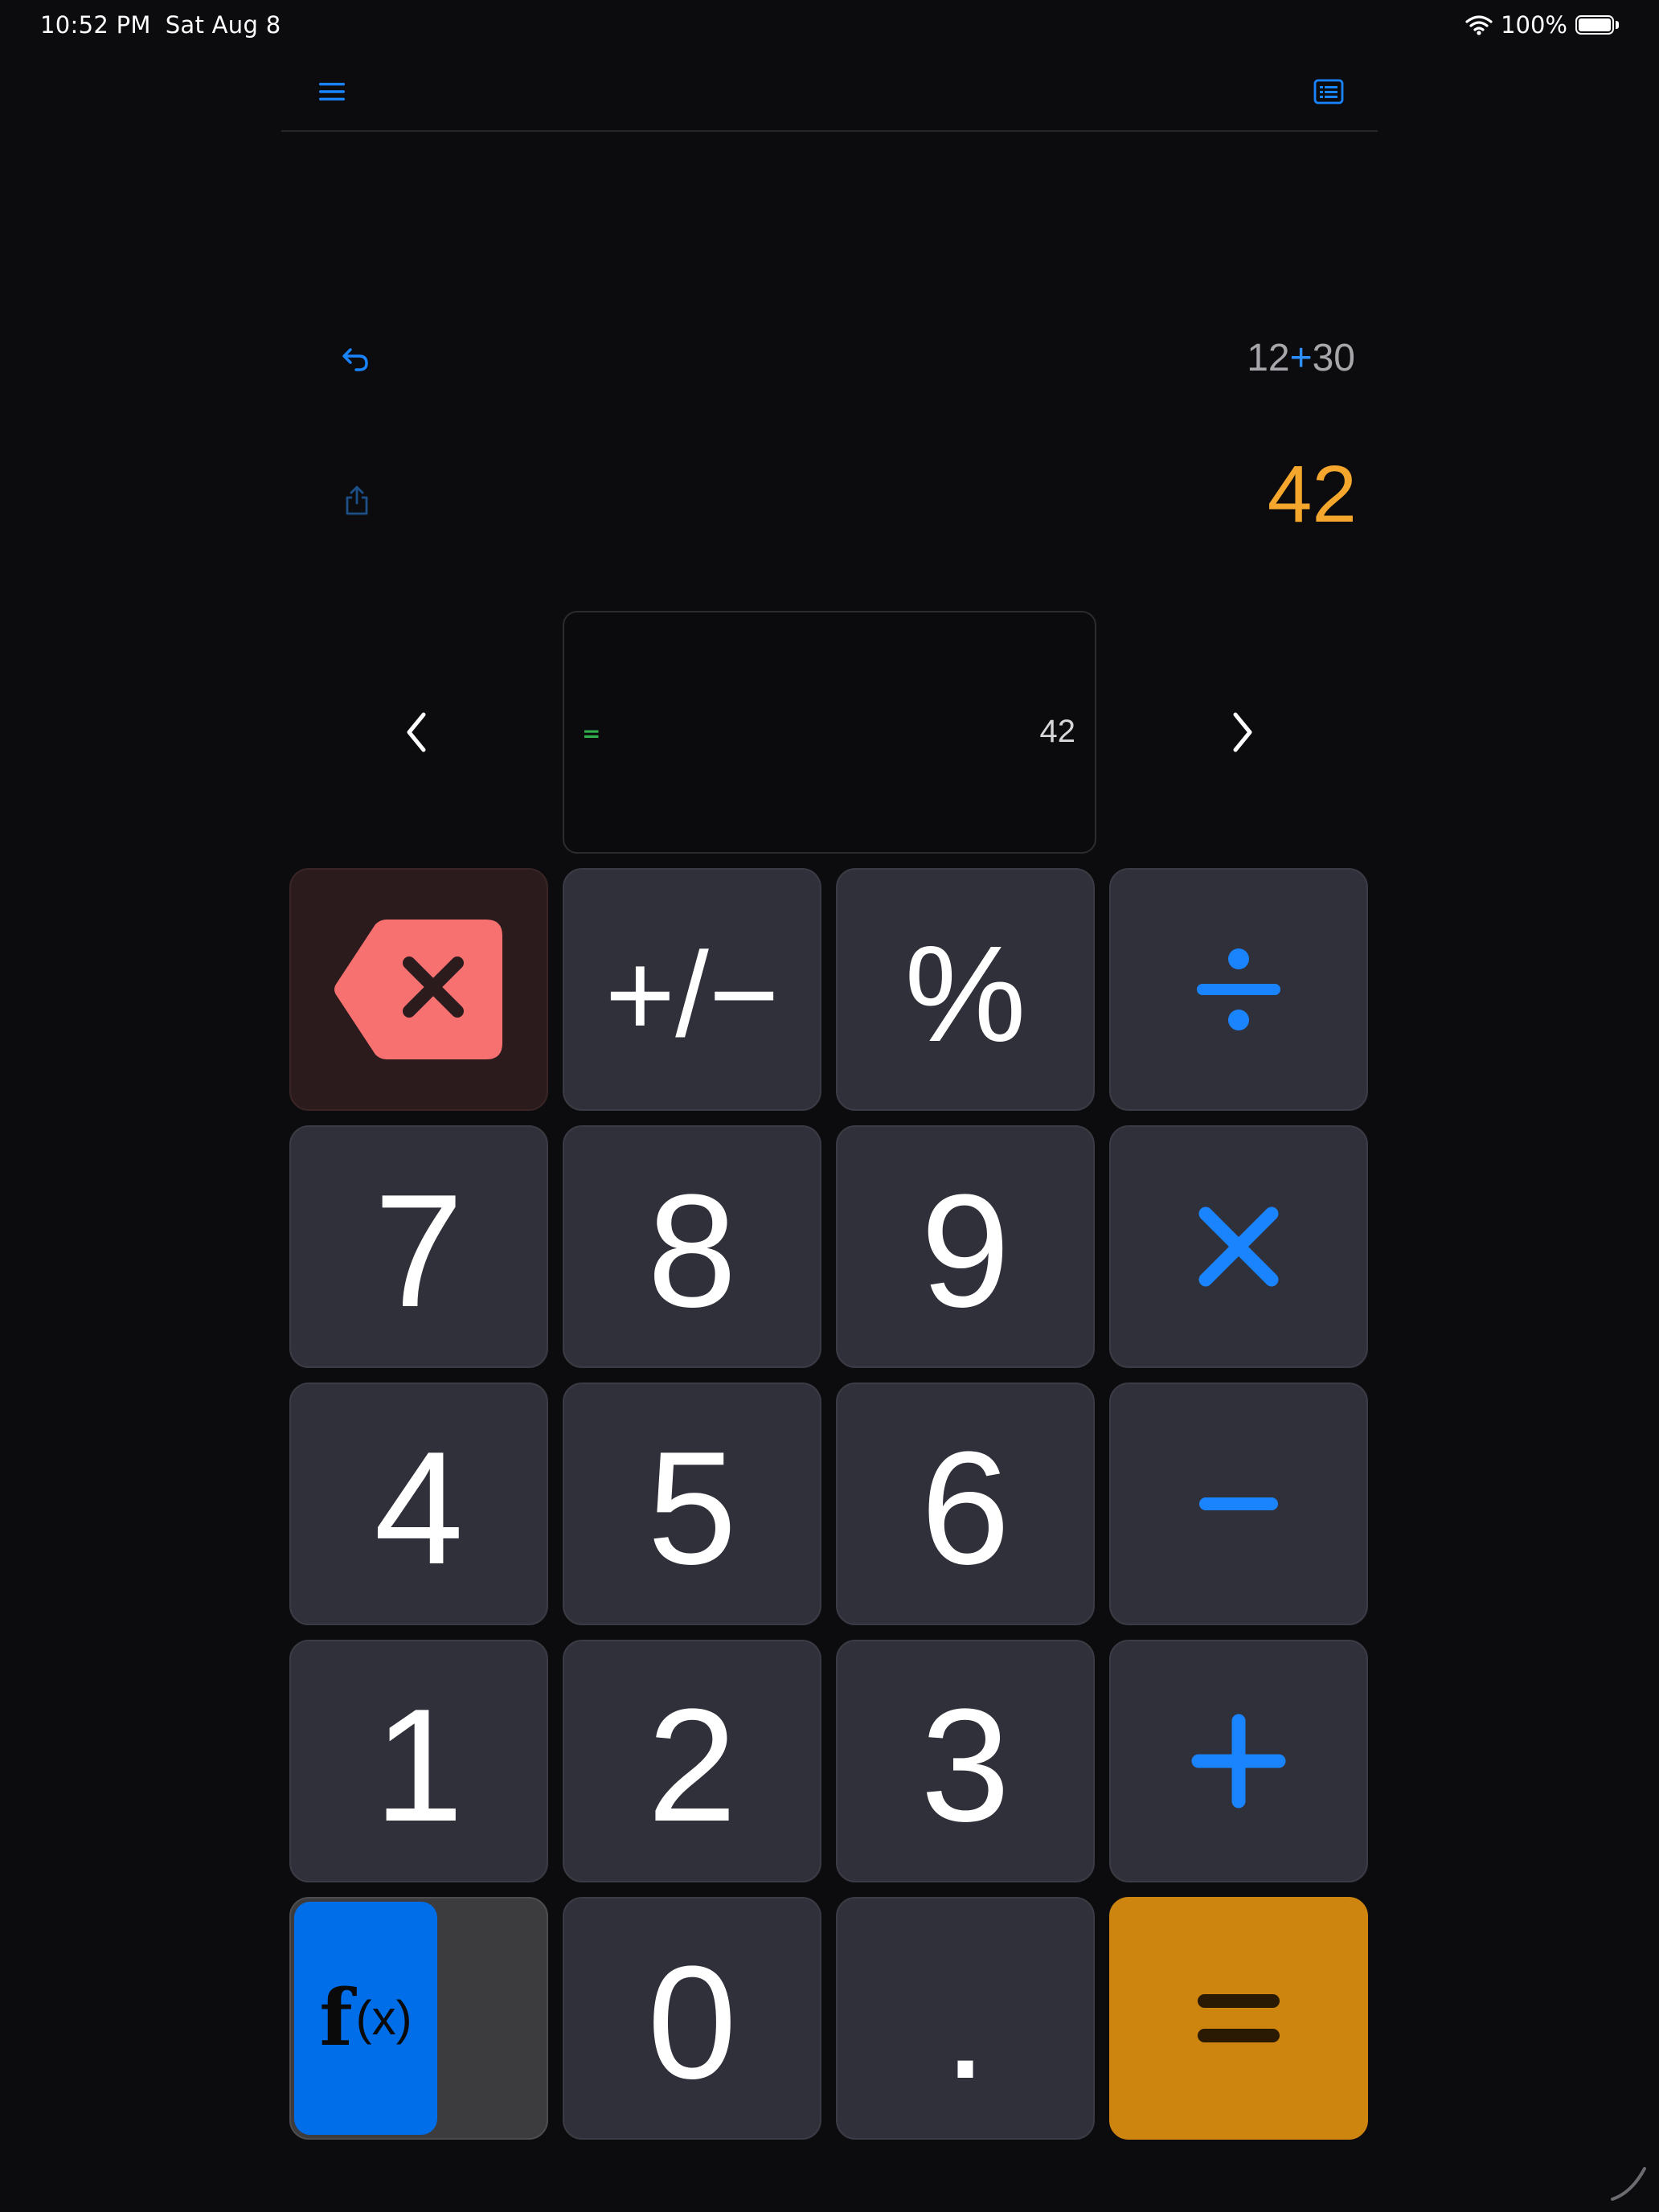 This screenshot has width=1659, height=2212. Describe the element at coordinates (160, 25) in the screenshot. I see `status-bar-left: 10:52 PM Sat Aug 8` at that location.